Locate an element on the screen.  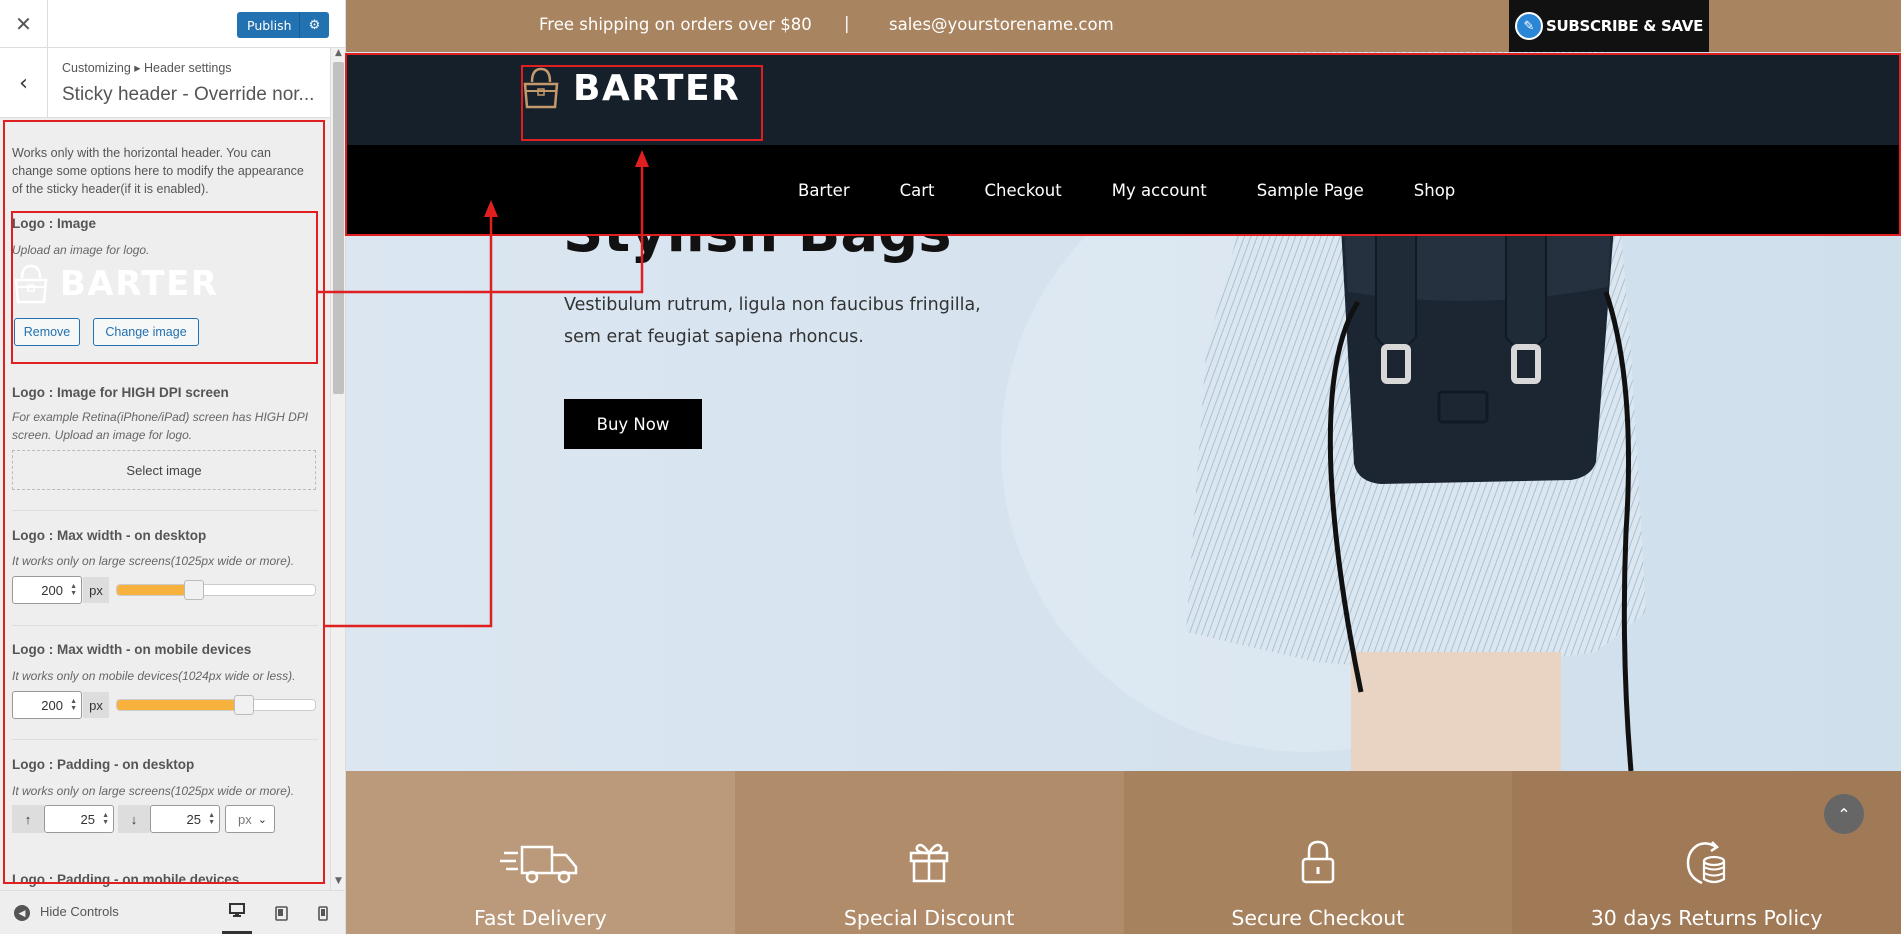
chevron-left-icon: ‹ is located at coordinates (23, 83).